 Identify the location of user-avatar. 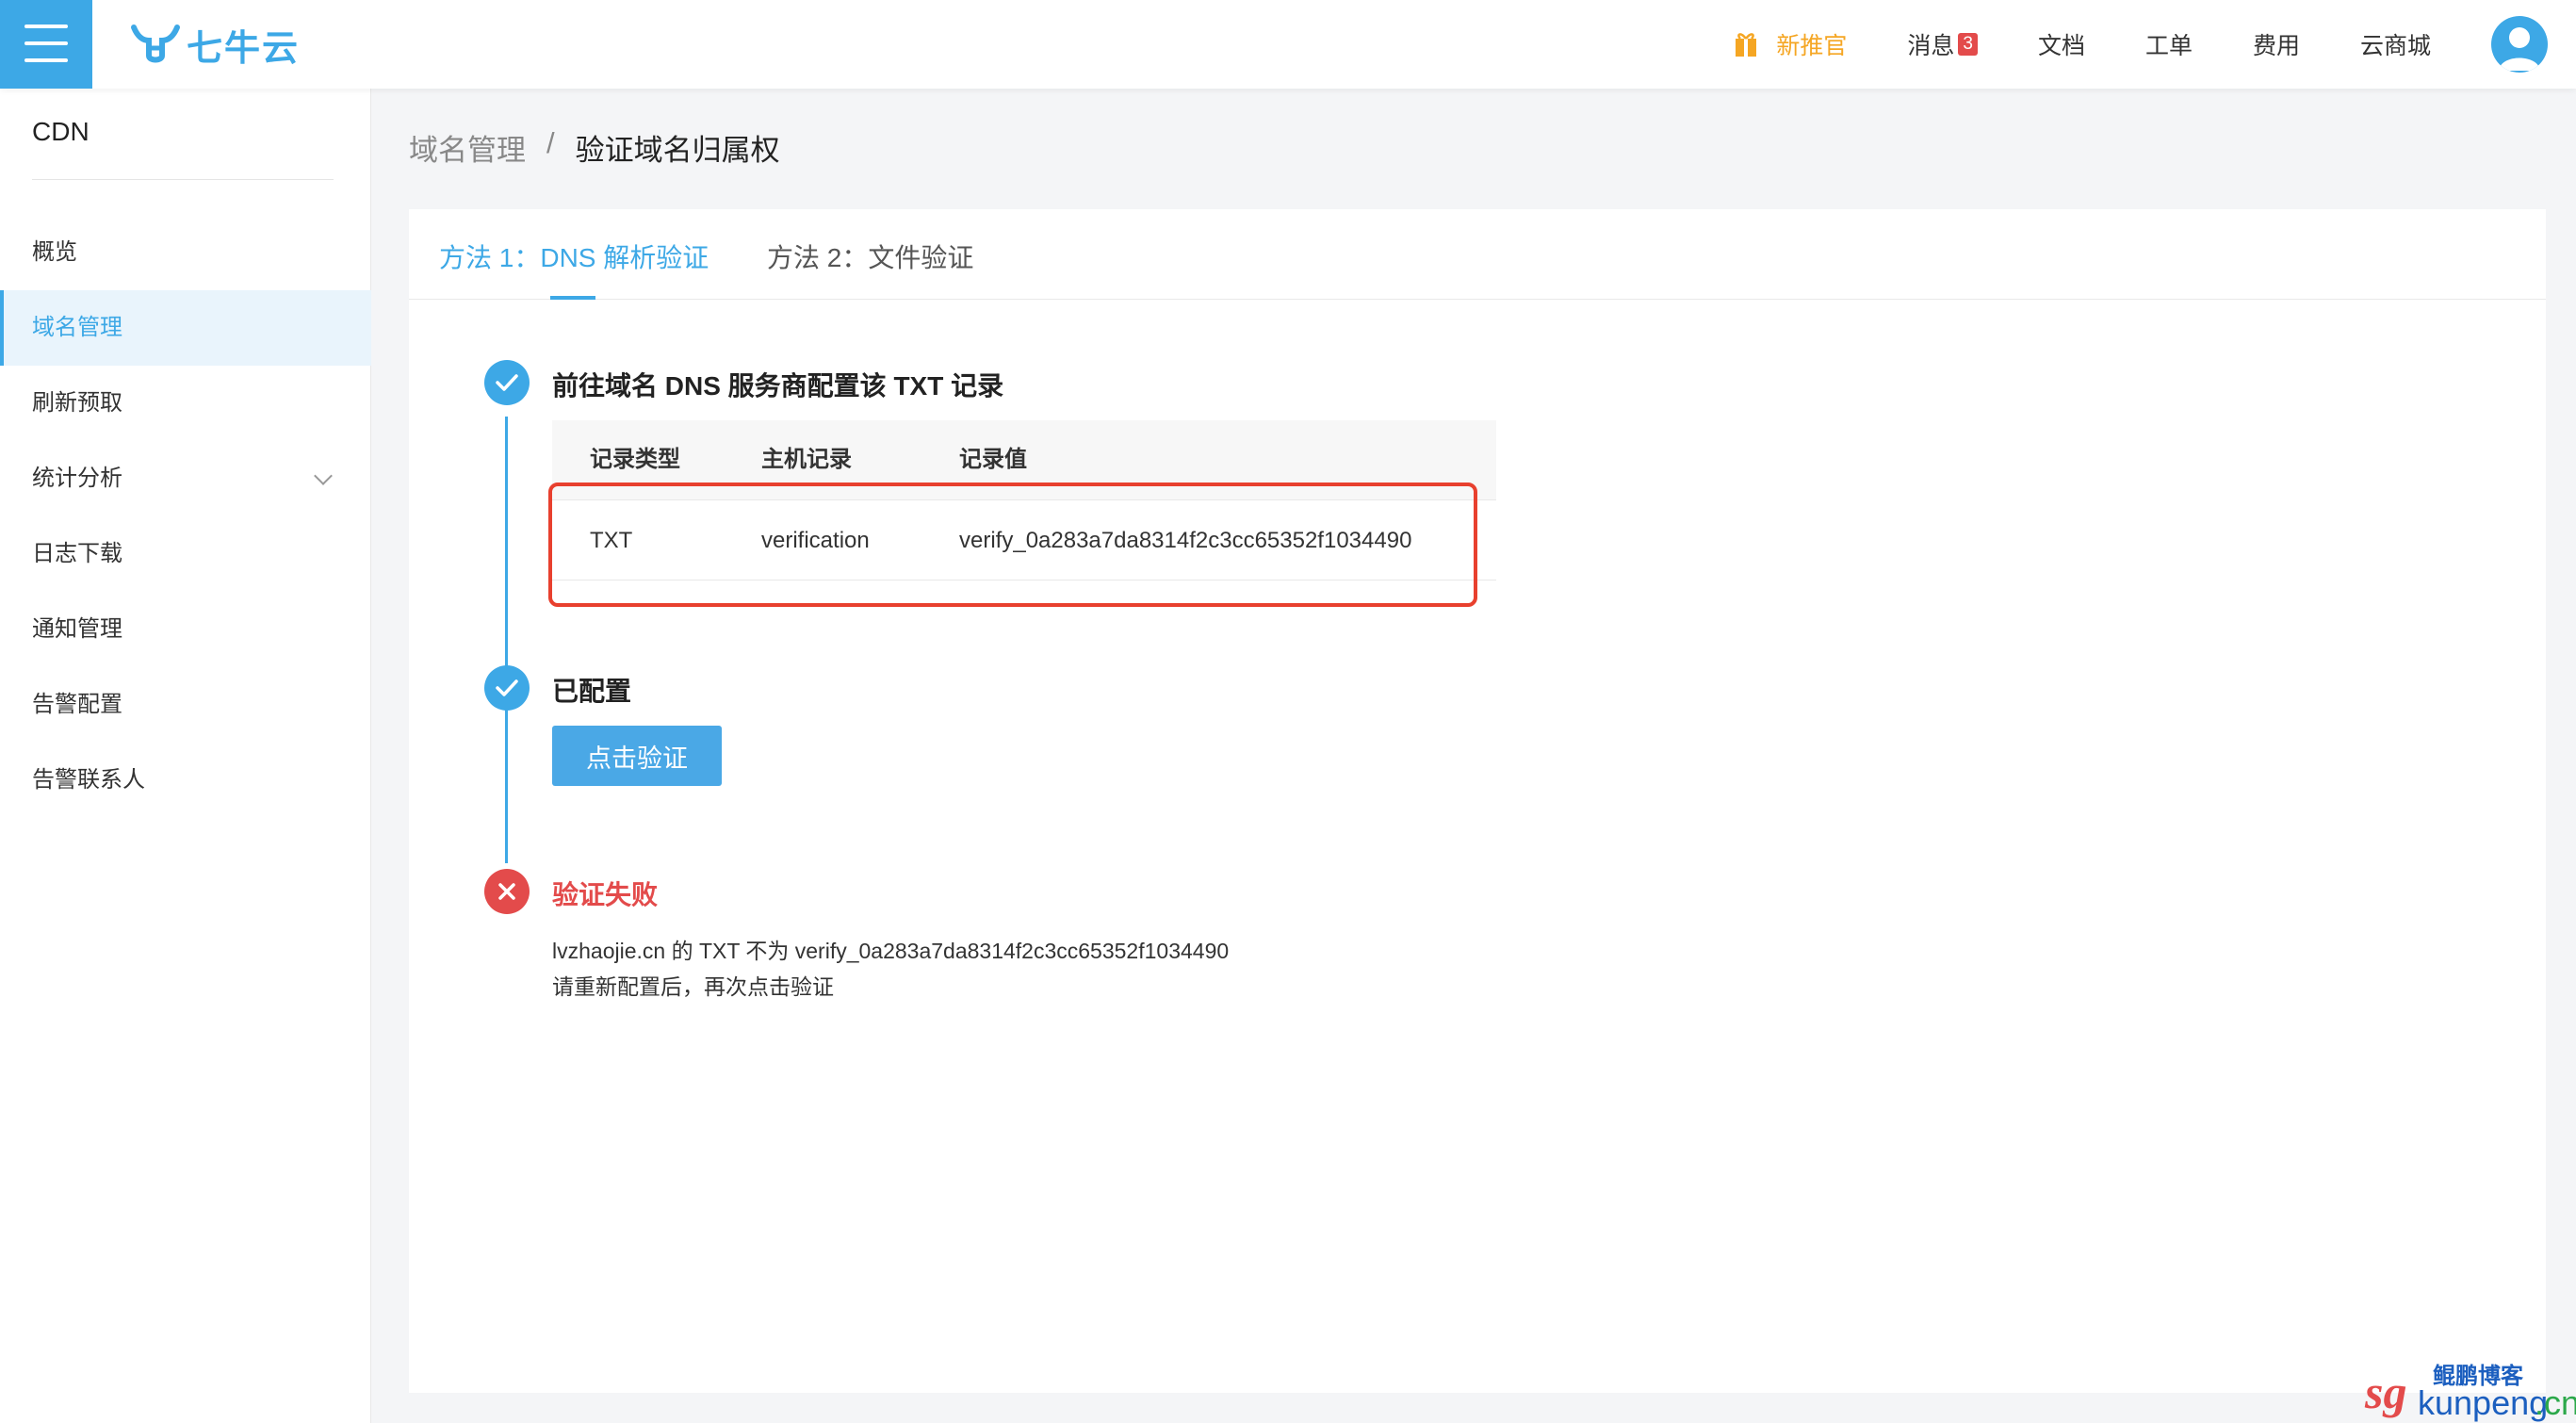
(2519, 44).